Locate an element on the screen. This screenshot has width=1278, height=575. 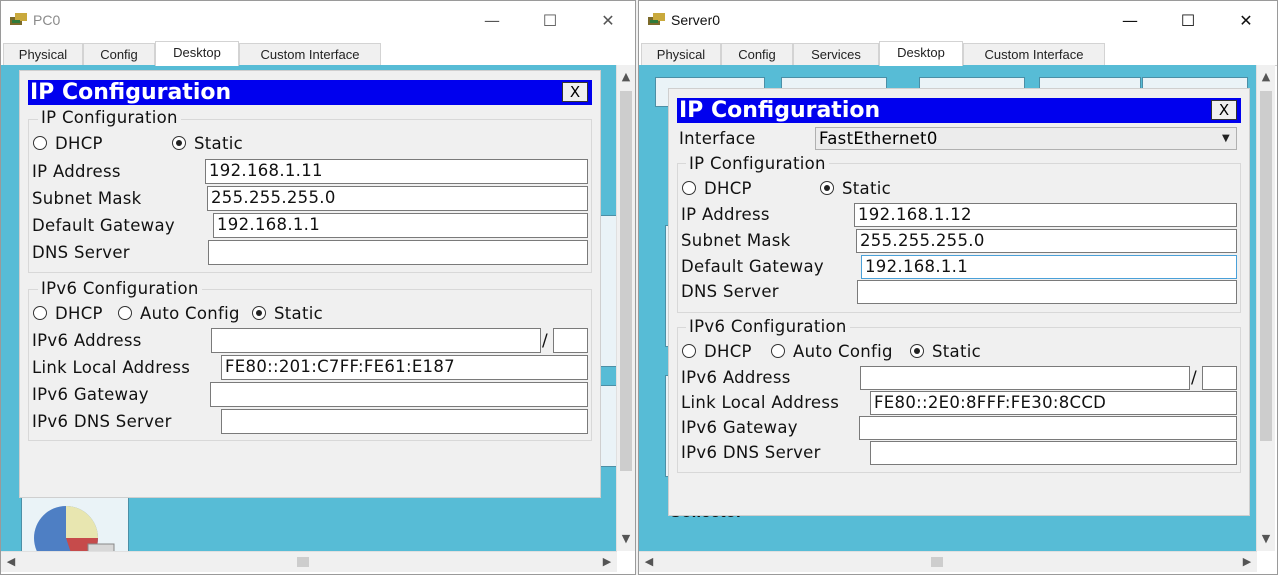
link-local-address-input: FE80::2E0:8FFF:FE30:8CCD is located at coordinates (1053, 403).